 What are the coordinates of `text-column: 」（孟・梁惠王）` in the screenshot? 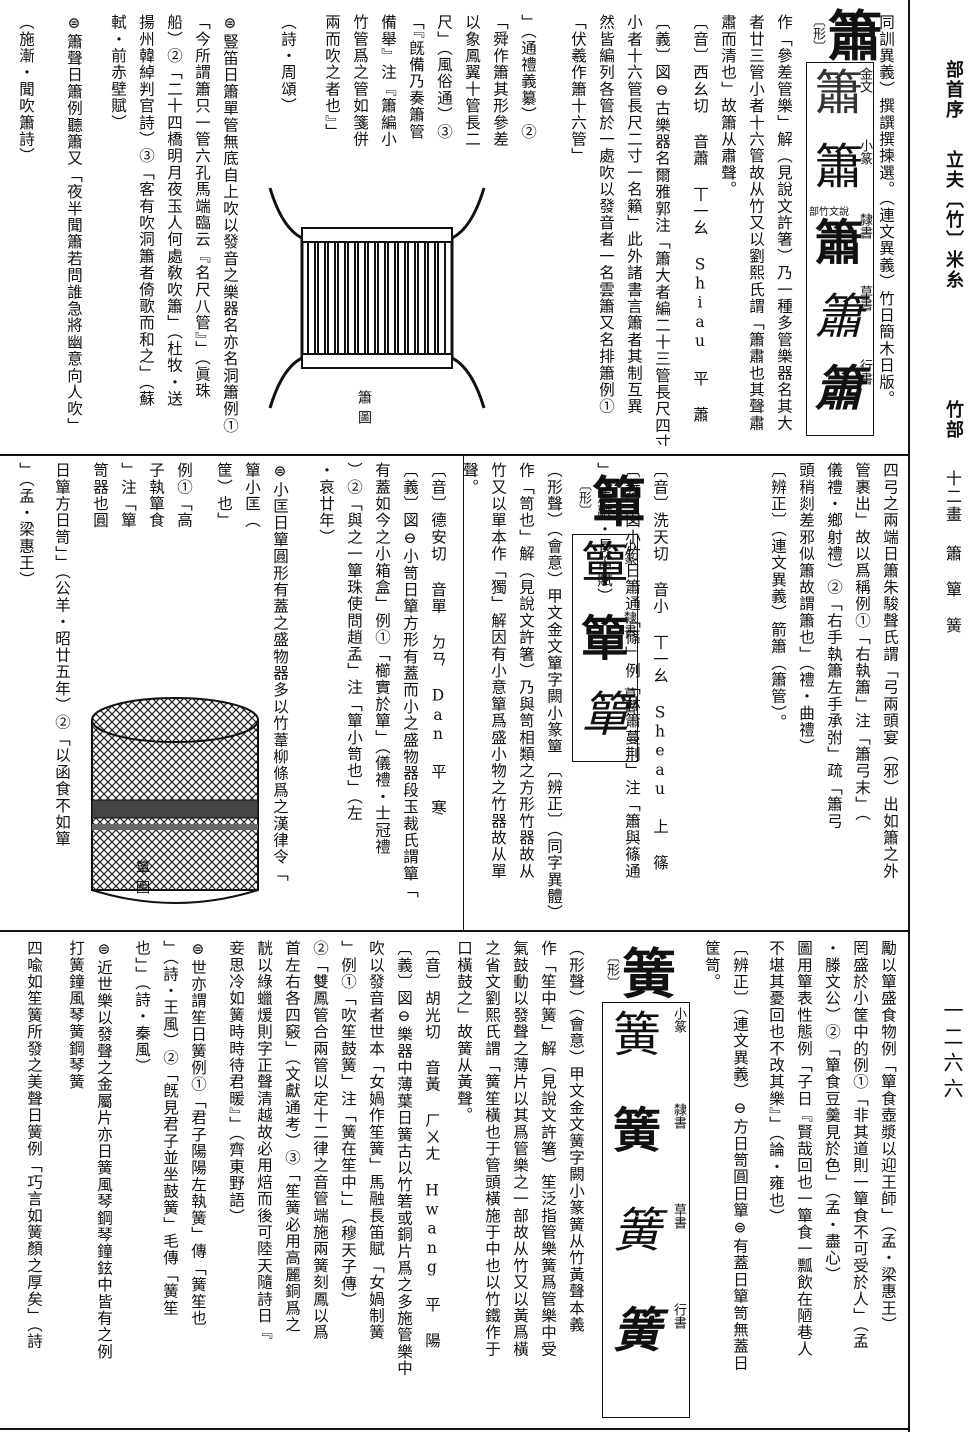 It's located at (26, 525).